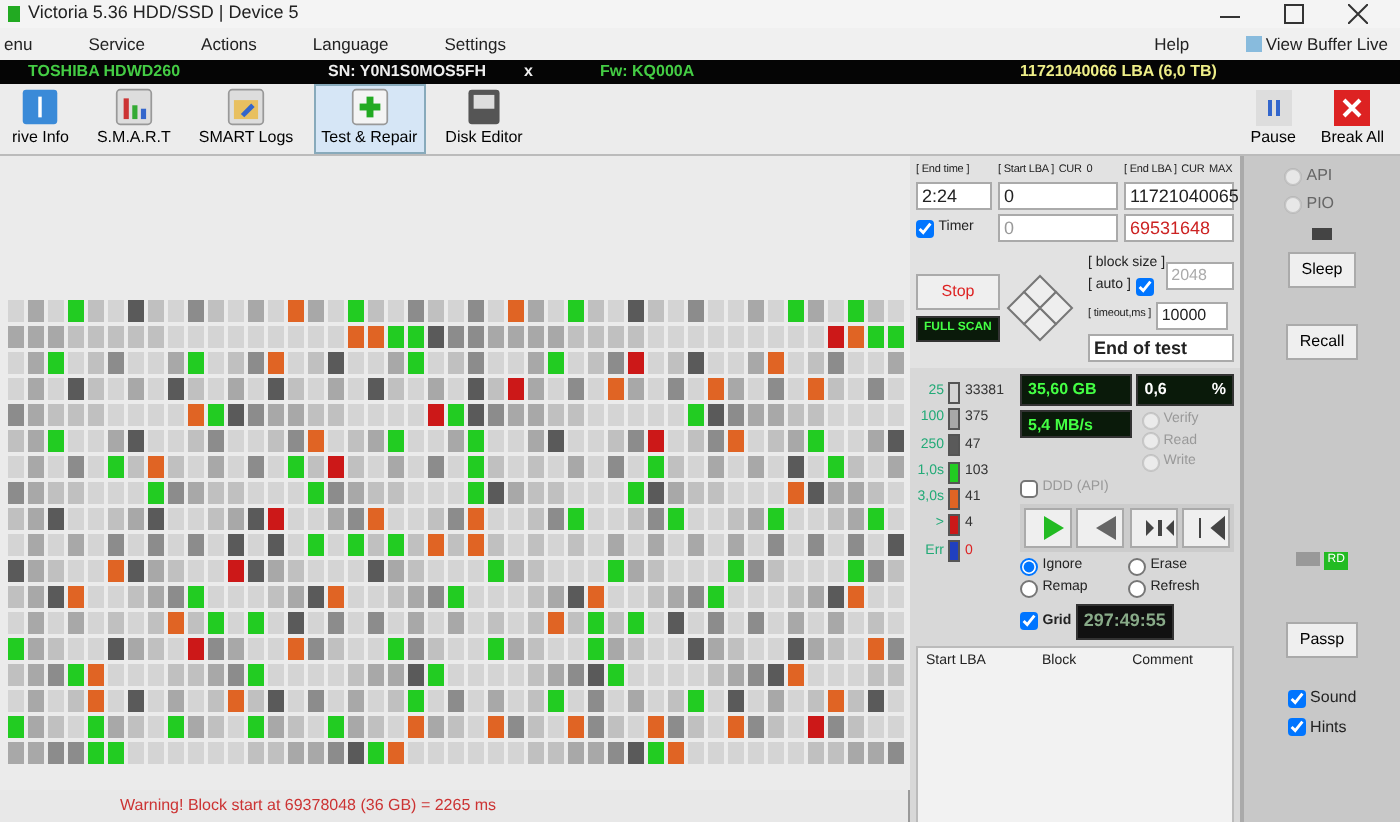 This screenshot has height=822, width=1400. What do you see at coordinates (229, 44) in the screenshot?
I see `menu-item: Actions` at bounding box center [229, 44].